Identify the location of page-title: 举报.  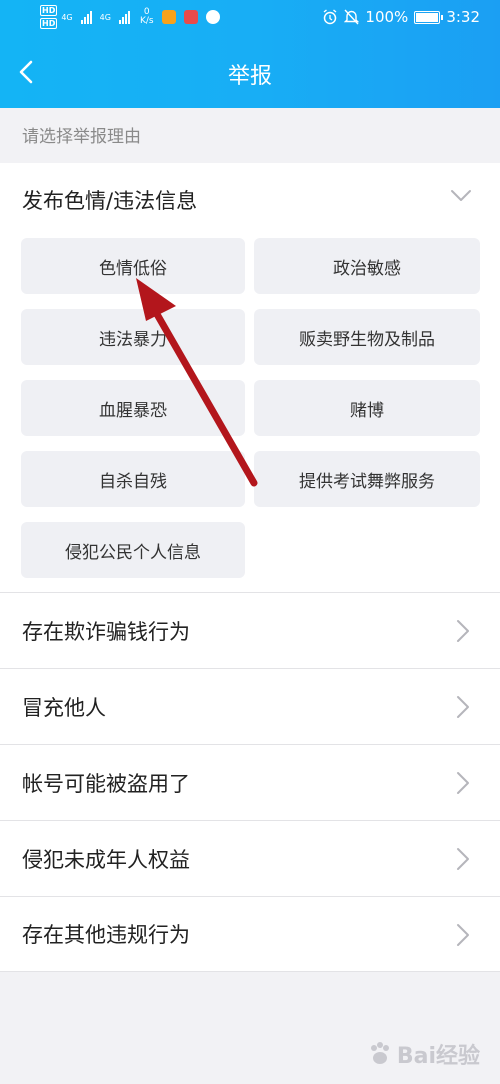
(249, 76).